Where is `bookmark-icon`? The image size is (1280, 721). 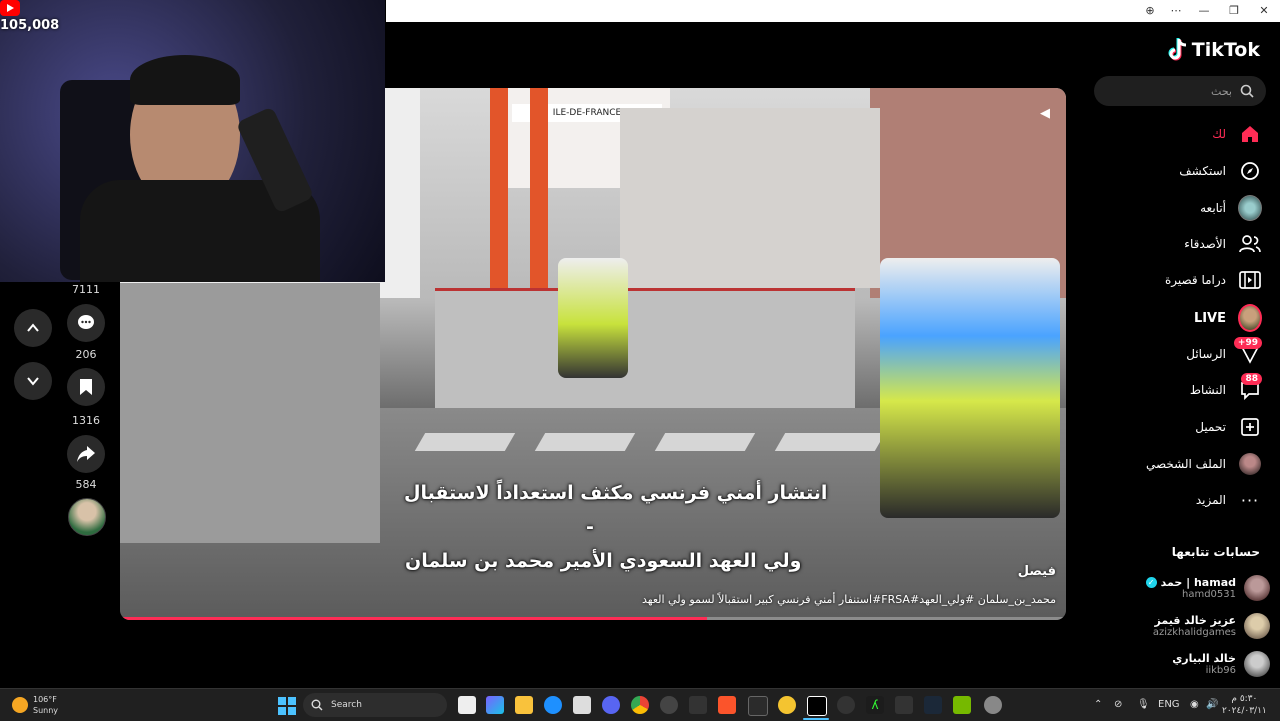
bookmark-icon is located at coordinates (86, 387).